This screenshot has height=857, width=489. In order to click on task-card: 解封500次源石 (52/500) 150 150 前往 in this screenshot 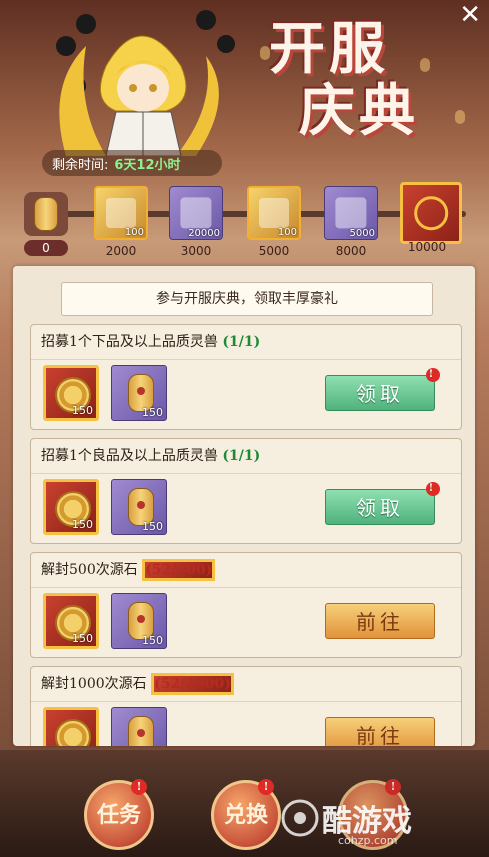, I will do `click(246, 605)`.